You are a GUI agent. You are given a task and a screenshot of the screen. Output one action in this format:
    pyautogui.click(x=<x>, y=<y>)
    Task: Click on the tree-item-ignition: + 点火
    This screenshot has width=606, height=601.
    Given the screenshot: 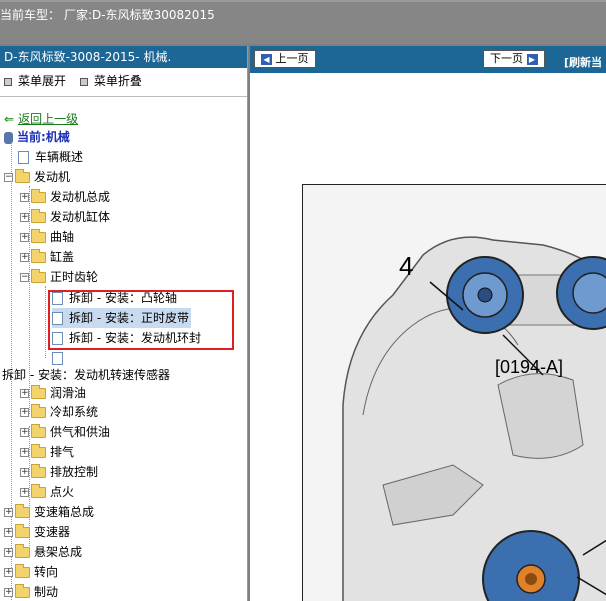 What is the action you would take?
    pyautogui.click(x=47, y=492)
    